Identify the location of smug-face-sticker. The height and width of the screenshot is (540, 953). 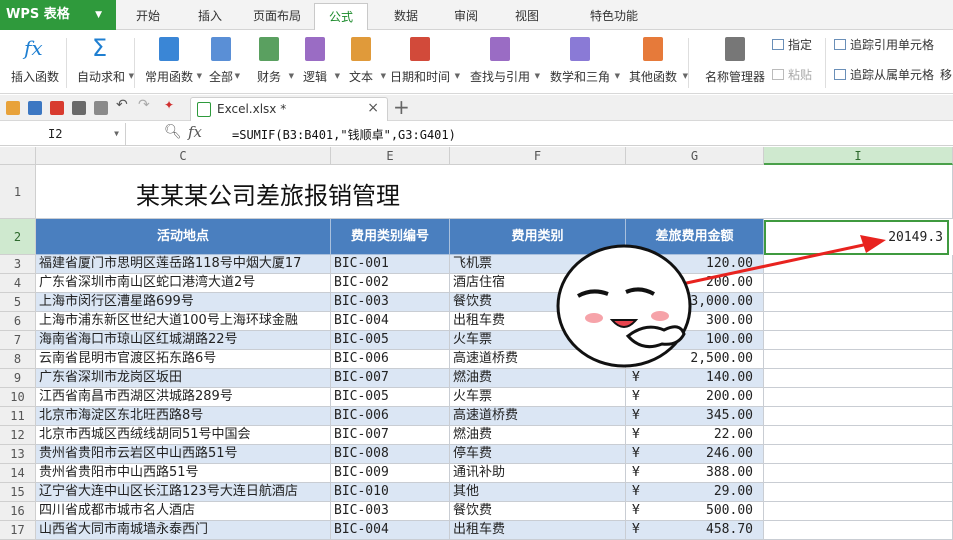
(624, 306).